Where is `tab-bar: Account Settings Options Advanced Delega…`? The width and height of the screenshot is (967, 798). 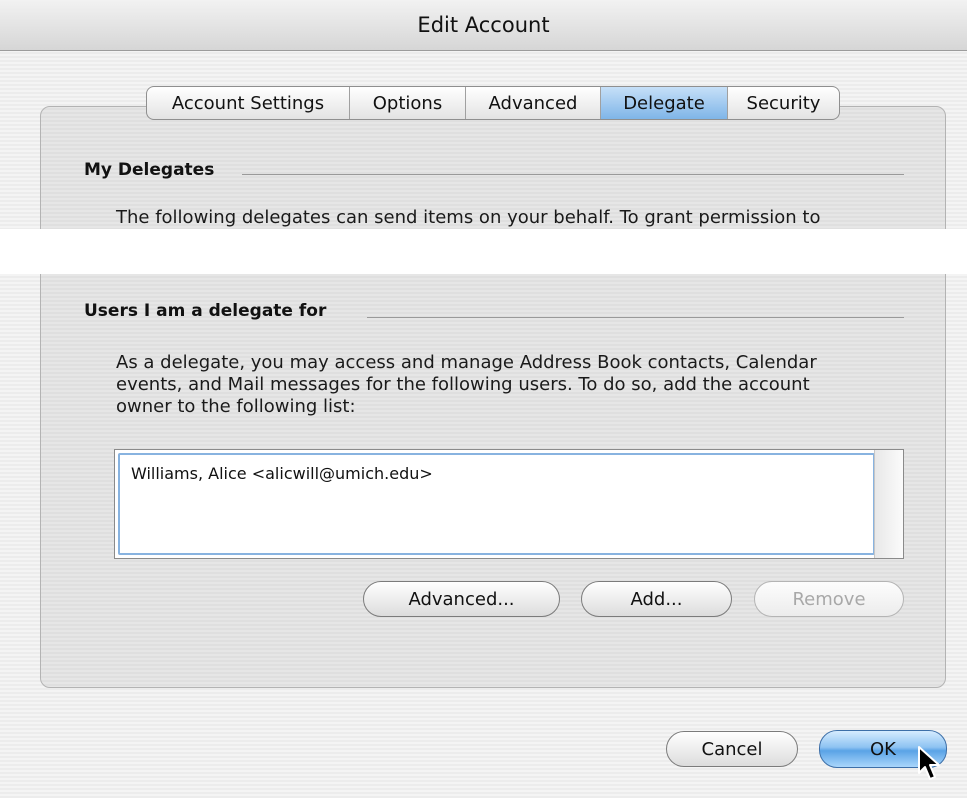
tab-bar: Account Settings Options Advanced Delega… is located at coordinates (493, 103).